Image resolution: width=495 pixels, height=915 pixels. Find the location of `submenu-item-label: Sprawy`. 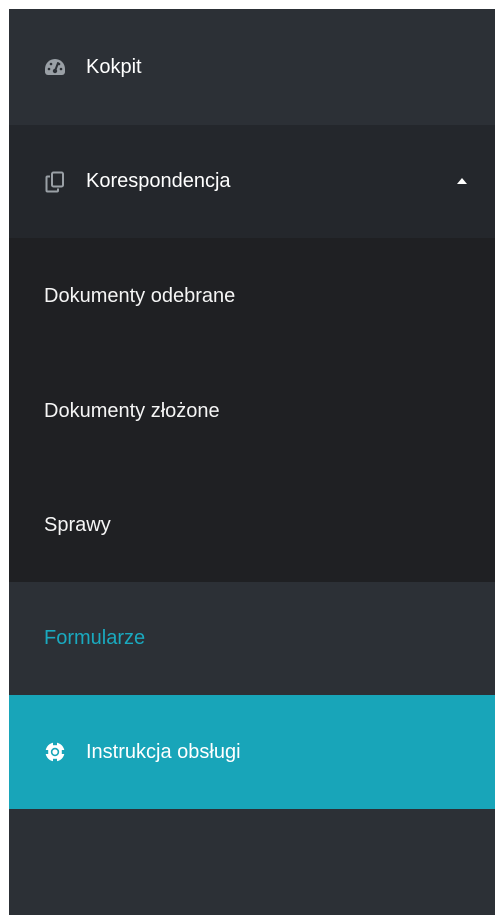

submenu-item-label: Sprawy is located at coordinates (77, 524).